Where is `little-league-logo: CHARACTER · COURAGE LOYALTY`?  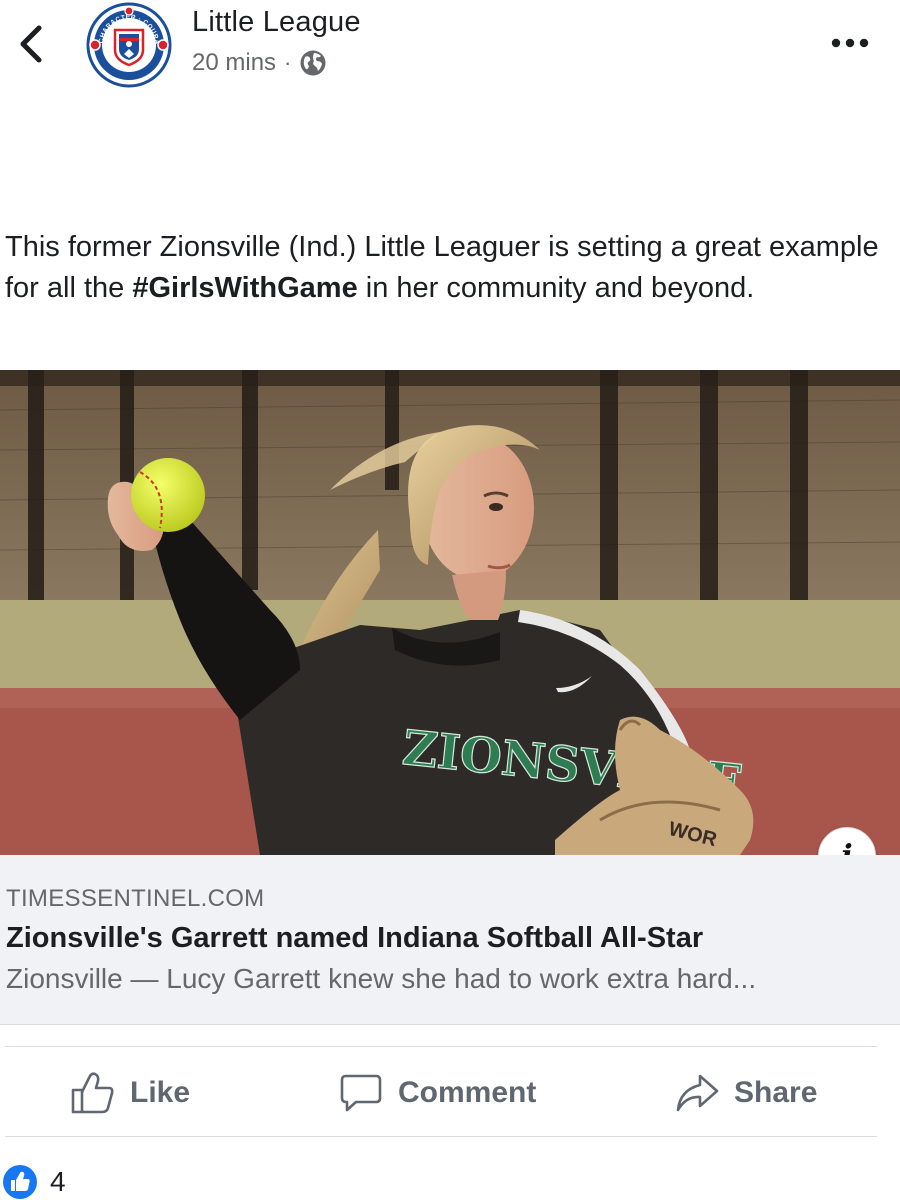 little-league-logo: CHARACTER · COURAGE LOYALTY is located at coordinates (127, 44).